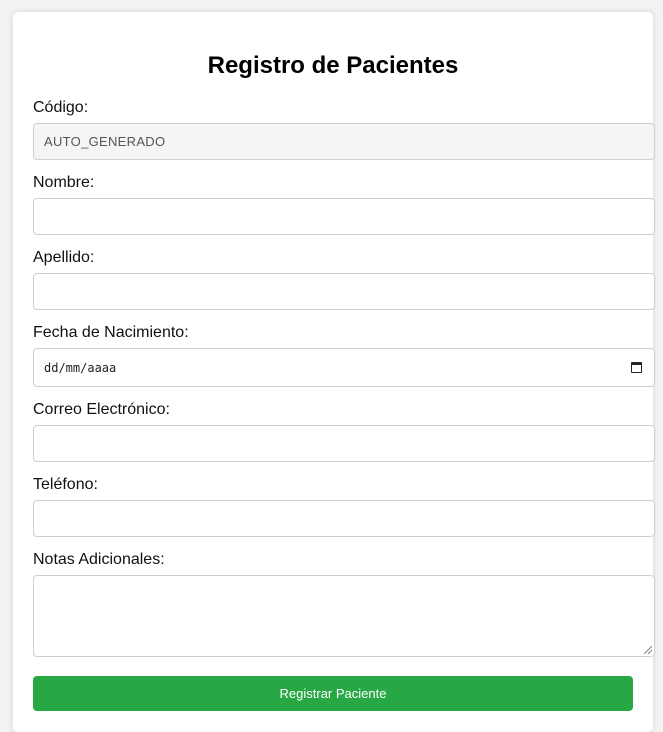 This screenshot has width=663, height=732. I want to click on apellido-label: Apellido:, so click(64, 257).